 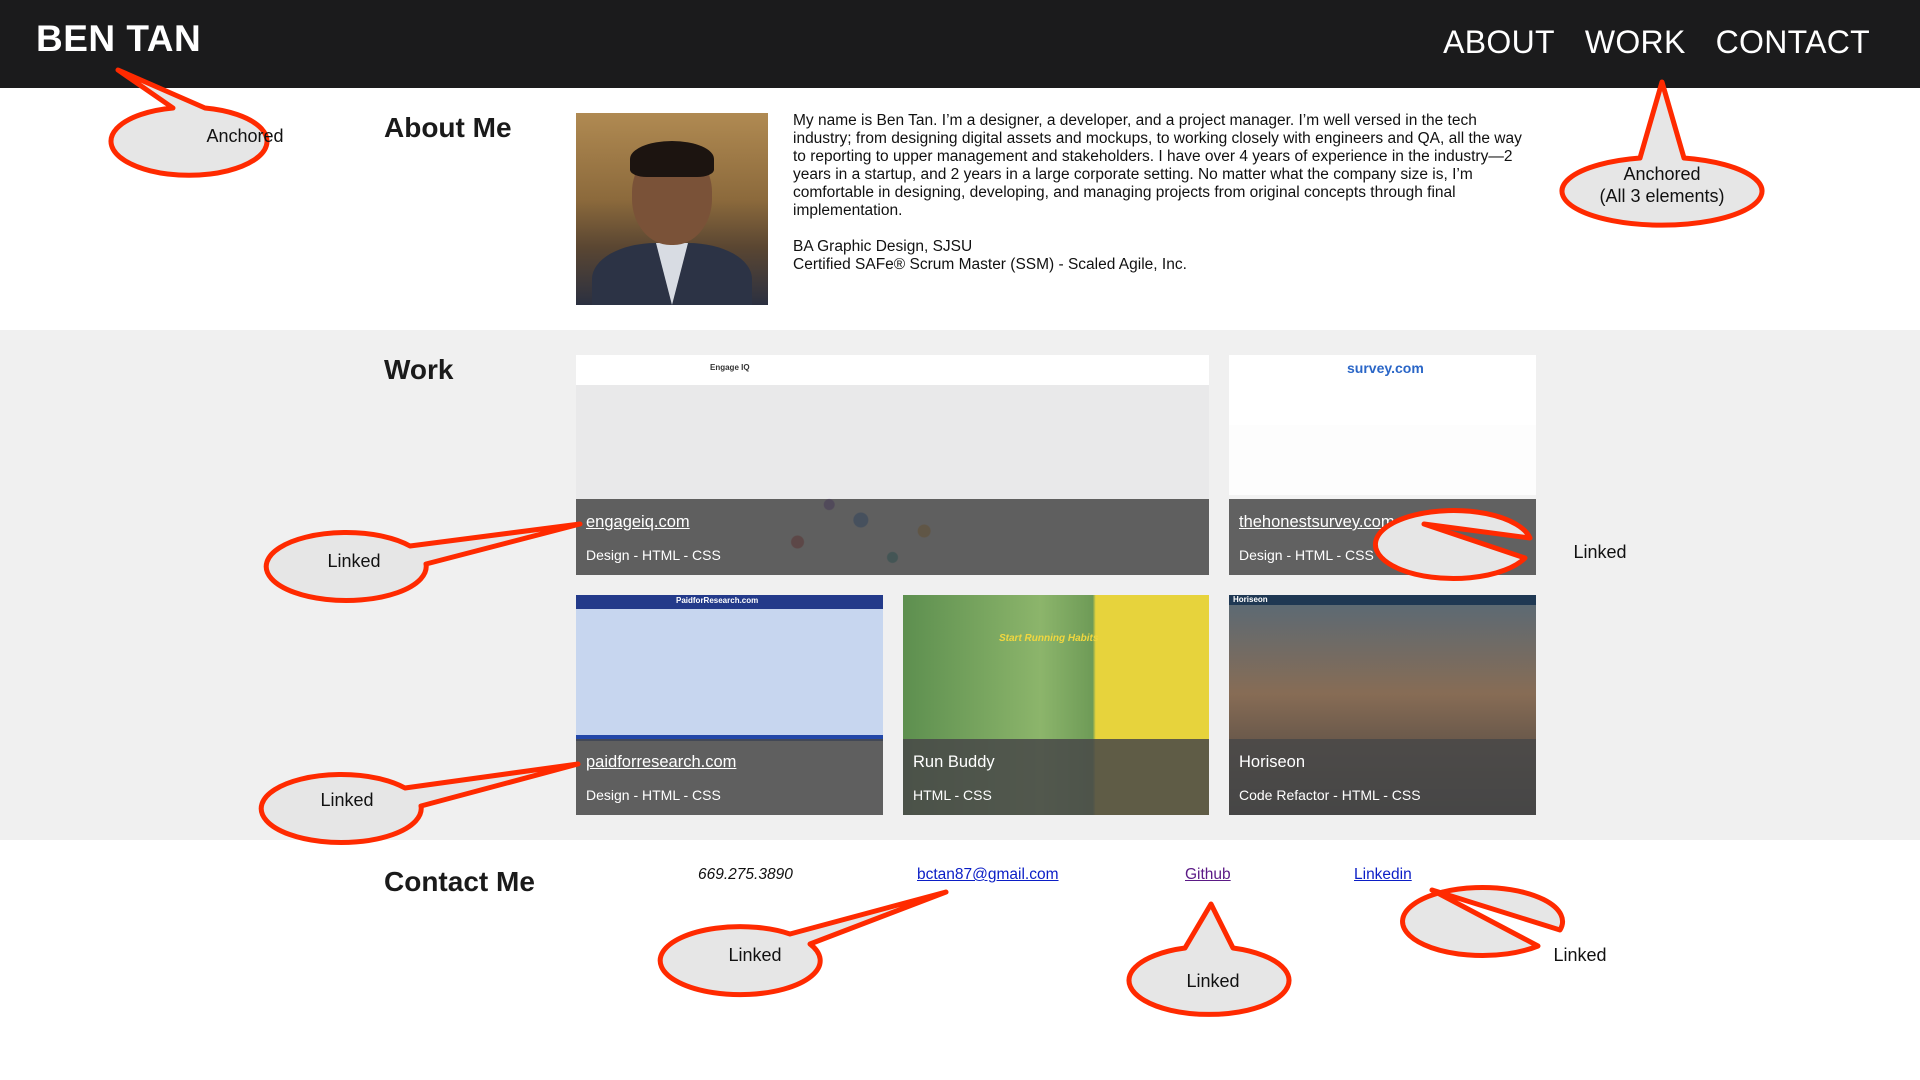 I want to click on engageiq-link: engageiq.com, so click(x=638, y=522).